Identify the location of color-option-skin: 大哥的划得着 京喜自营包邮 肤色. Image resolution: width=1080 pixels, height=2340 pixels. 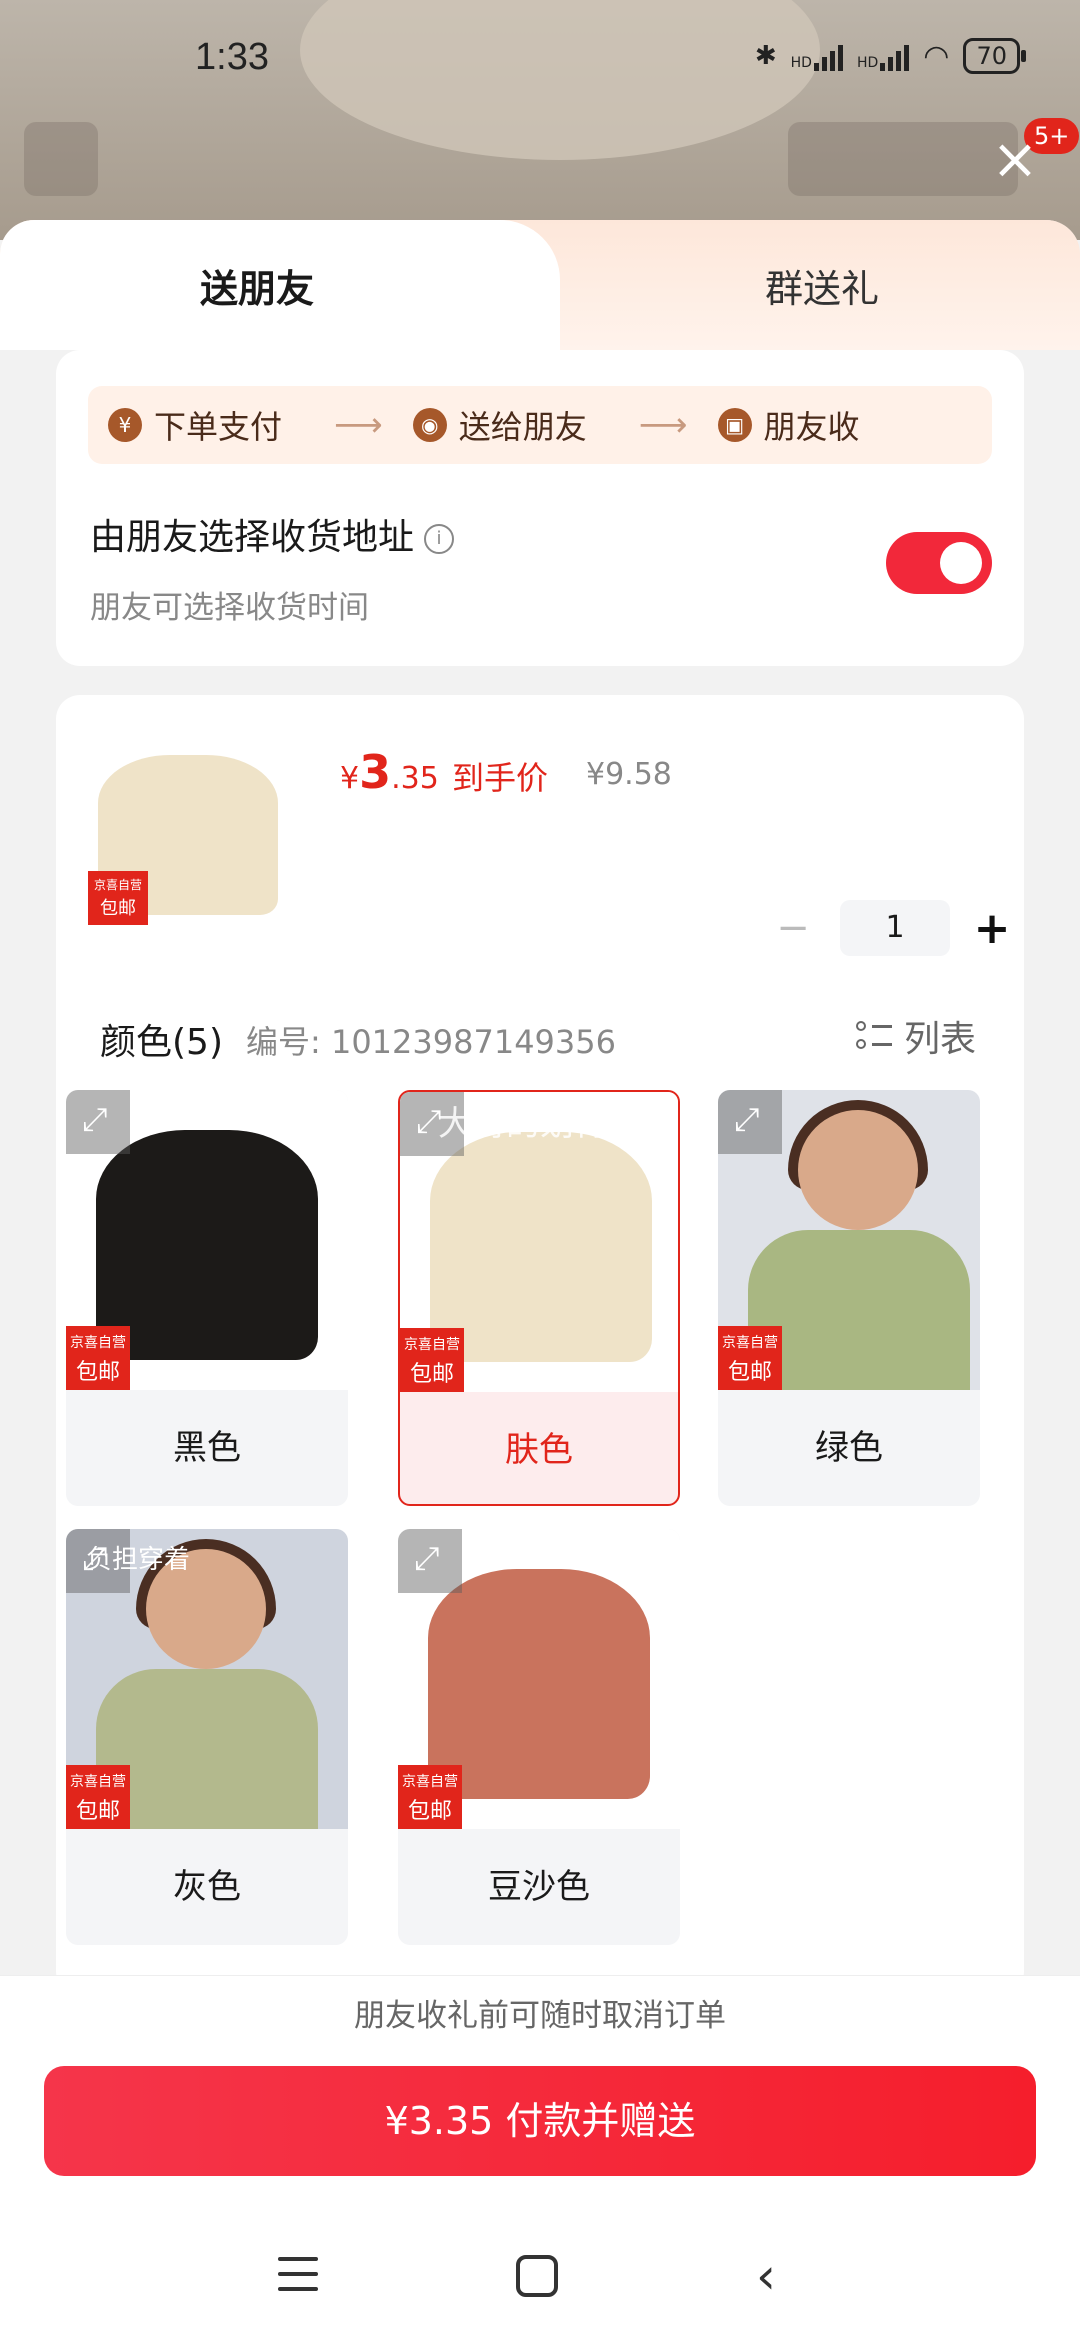
(539, 1298).